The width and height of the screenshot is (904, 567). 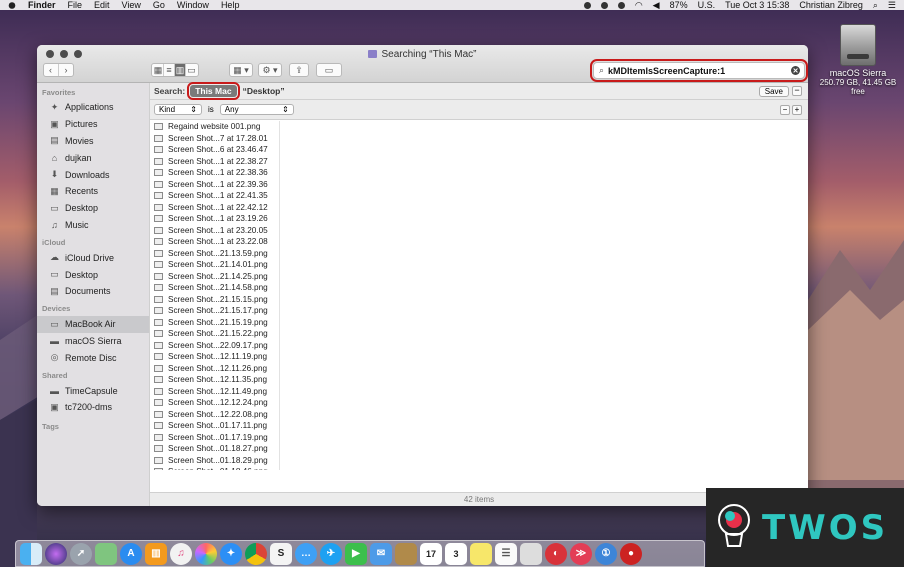 I want to click on sidebar-item-recents: ▦ Recents, so click(x=93, y=191).